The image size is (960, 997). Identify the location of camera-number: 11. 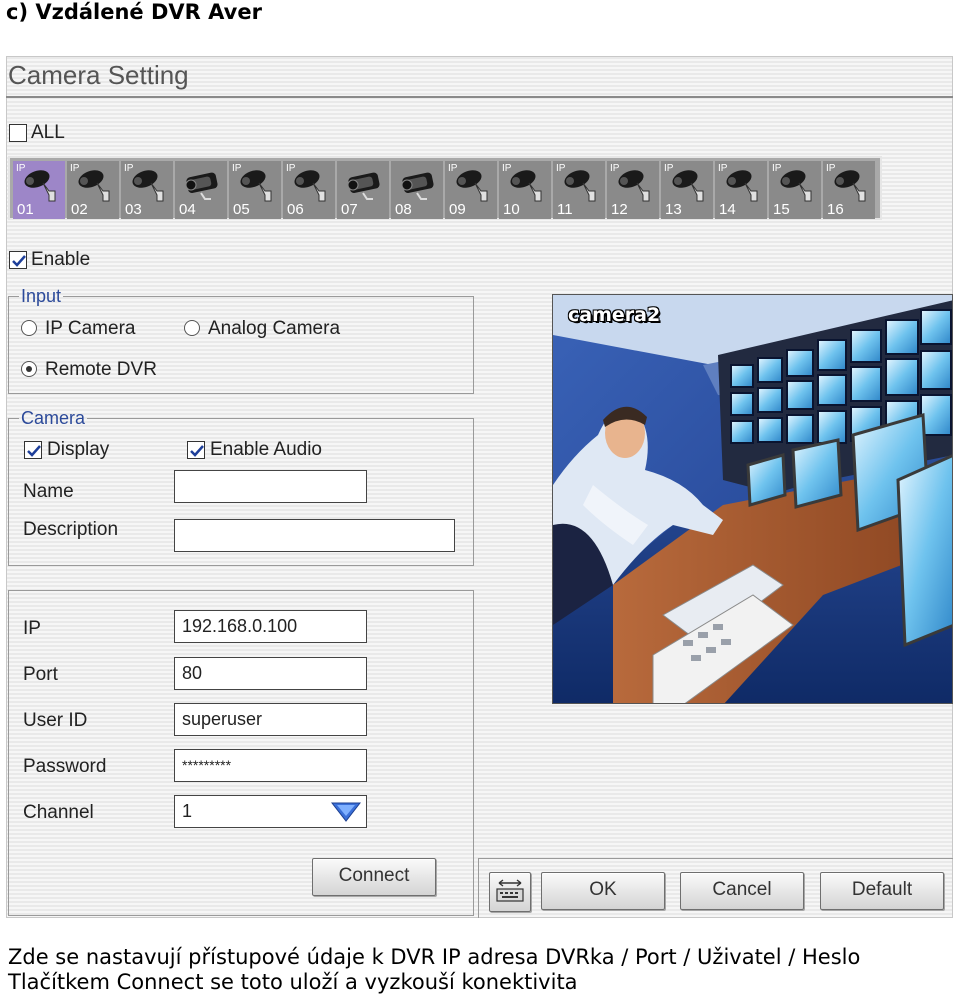
(565, 209).